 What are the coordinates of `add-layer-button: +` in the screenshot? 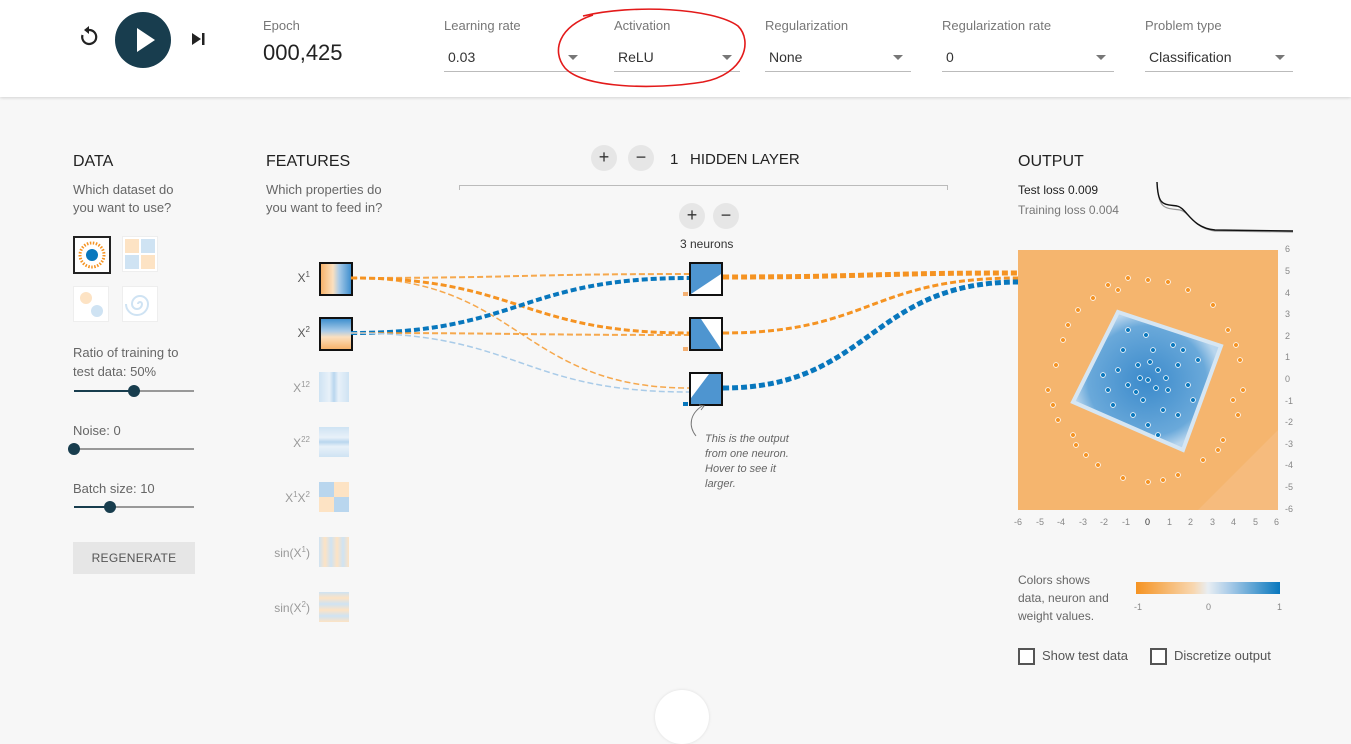 It's located at (604, 158).